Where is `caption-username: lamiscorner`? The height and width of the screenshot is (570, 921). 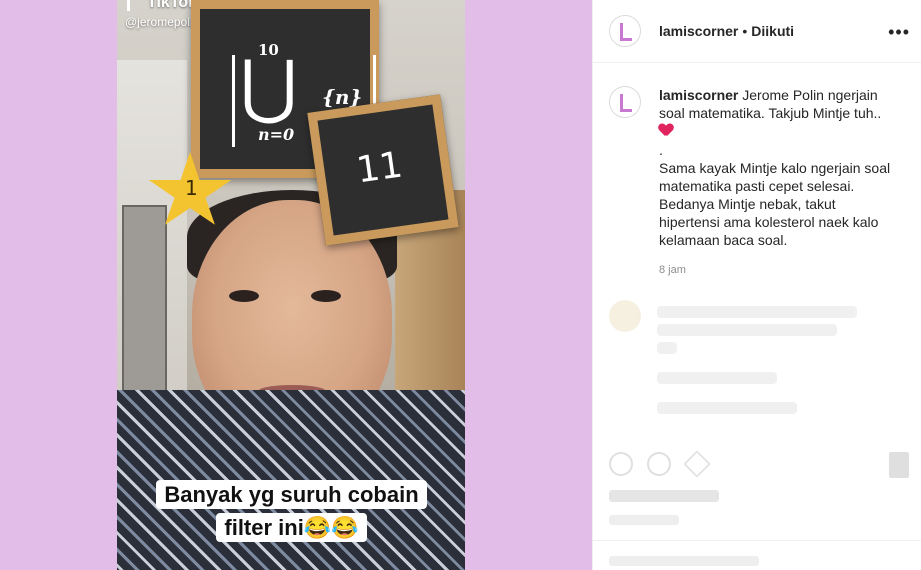 caption-username: lamiscorner is located at coordinates (698, 95).